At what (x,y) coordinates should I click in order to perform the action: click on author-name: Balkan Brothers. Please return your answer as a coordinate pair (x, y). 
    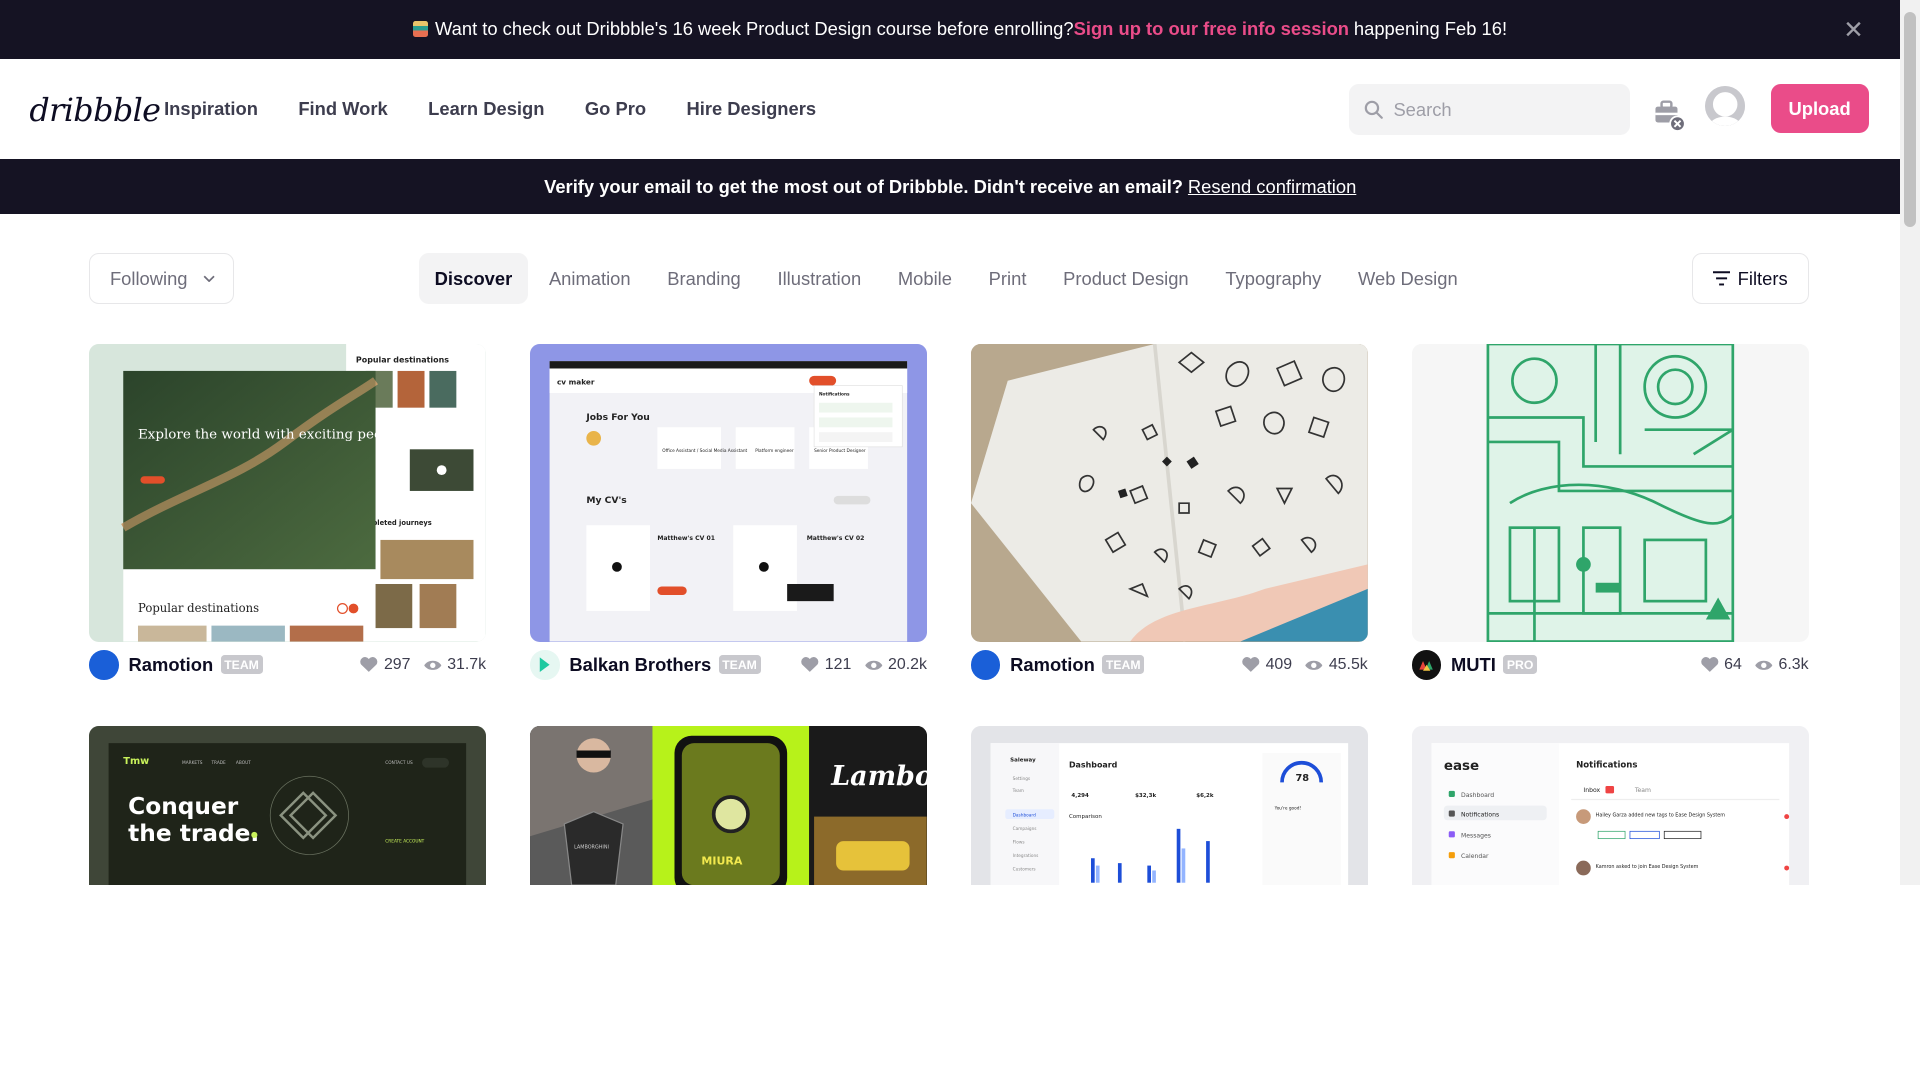
    Looking at the image, I should click on (640, 665).